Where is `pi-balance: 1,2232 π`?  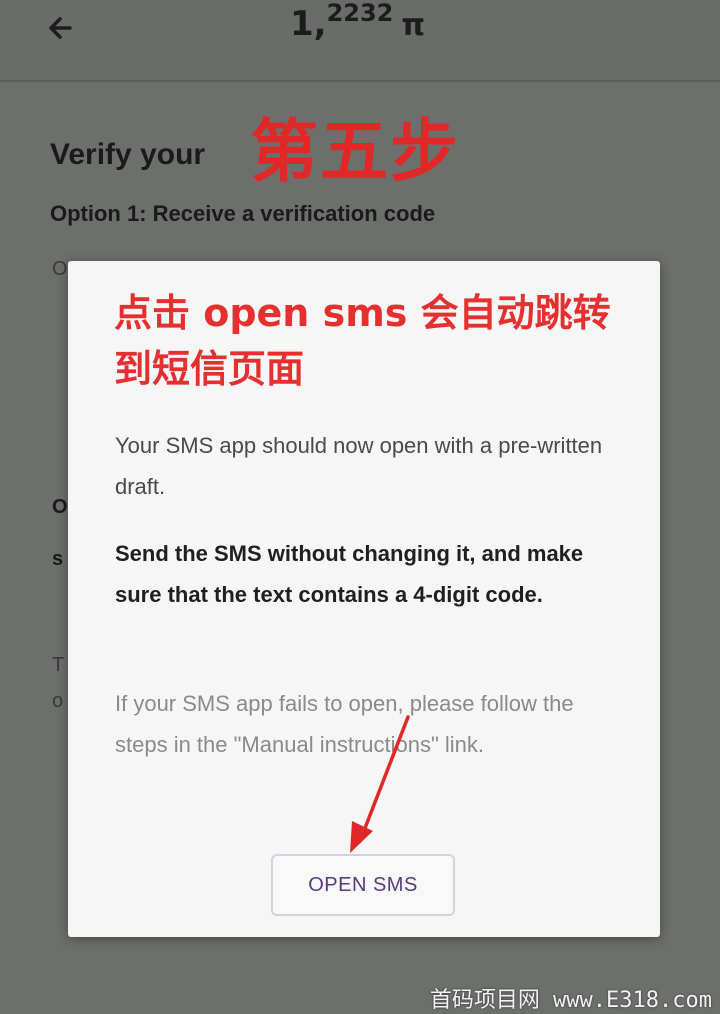
pi-balance: 1,2232 π is located at coordinates (358, 22).